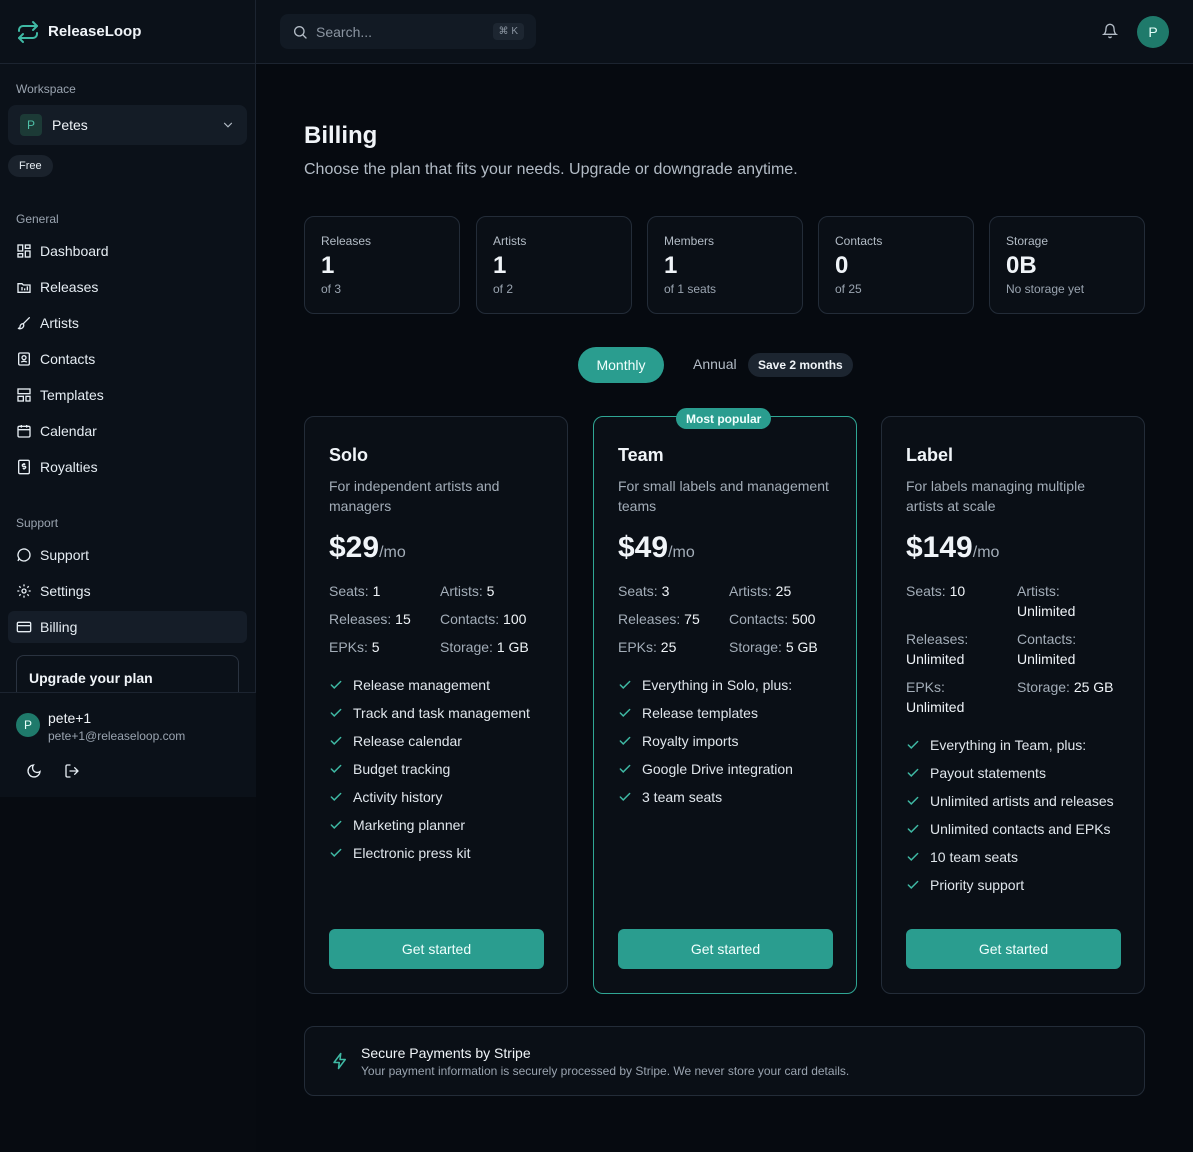  I want to click on limit-key: Storage:, so click(466, 647).